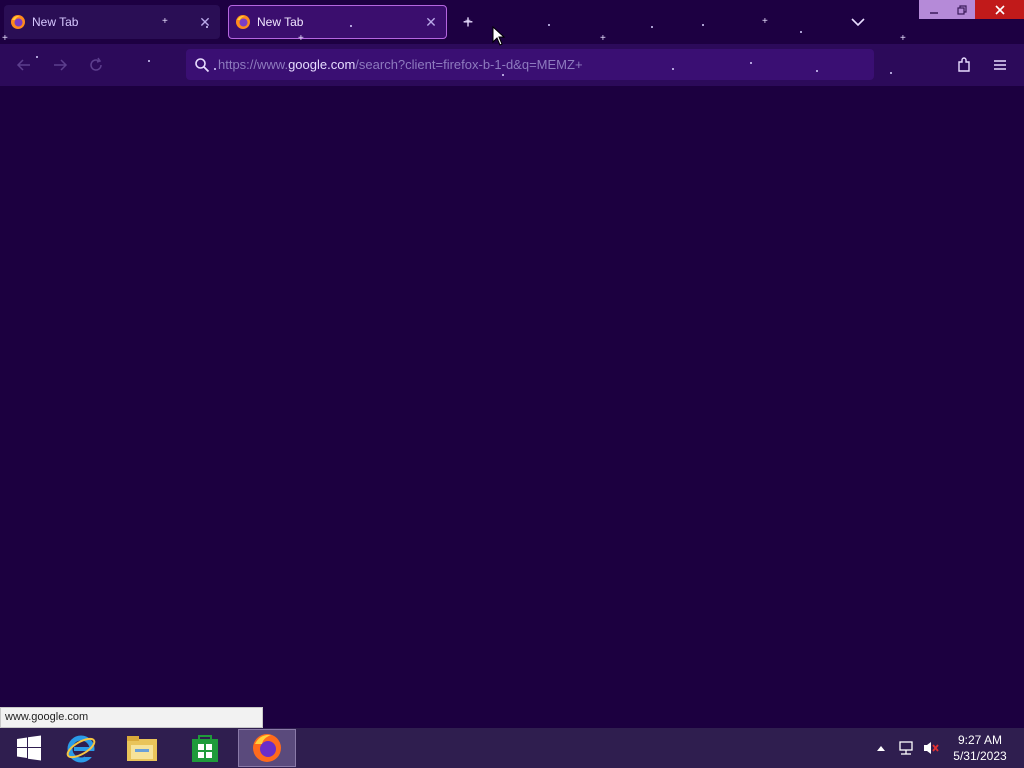 This screenshot has height=768, width=1024. What do you see at coordinates (253, 64) in the screenshot?
I see `url-prefix: https://www.` at bounding box center [253, 64].